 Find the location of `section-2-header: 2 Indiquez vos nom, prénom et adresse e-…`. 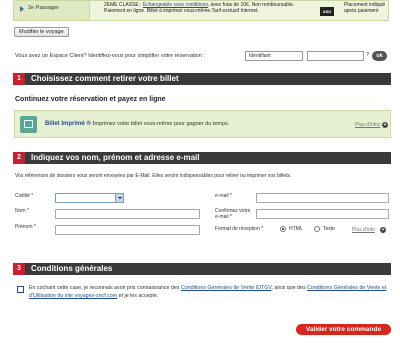

section-2-header: 2 Indiquez vos nom, prénom et adresse e-… is located at coordinates (202, 158).